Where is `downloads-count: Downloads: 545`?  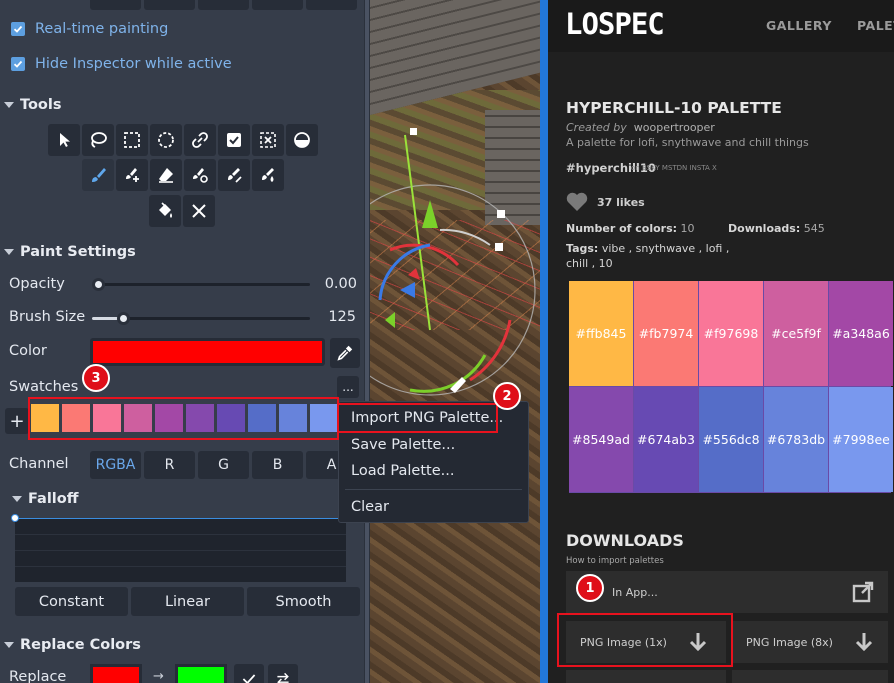
downloads-count: Downloads: 545 is located at coordinates (776, 228).